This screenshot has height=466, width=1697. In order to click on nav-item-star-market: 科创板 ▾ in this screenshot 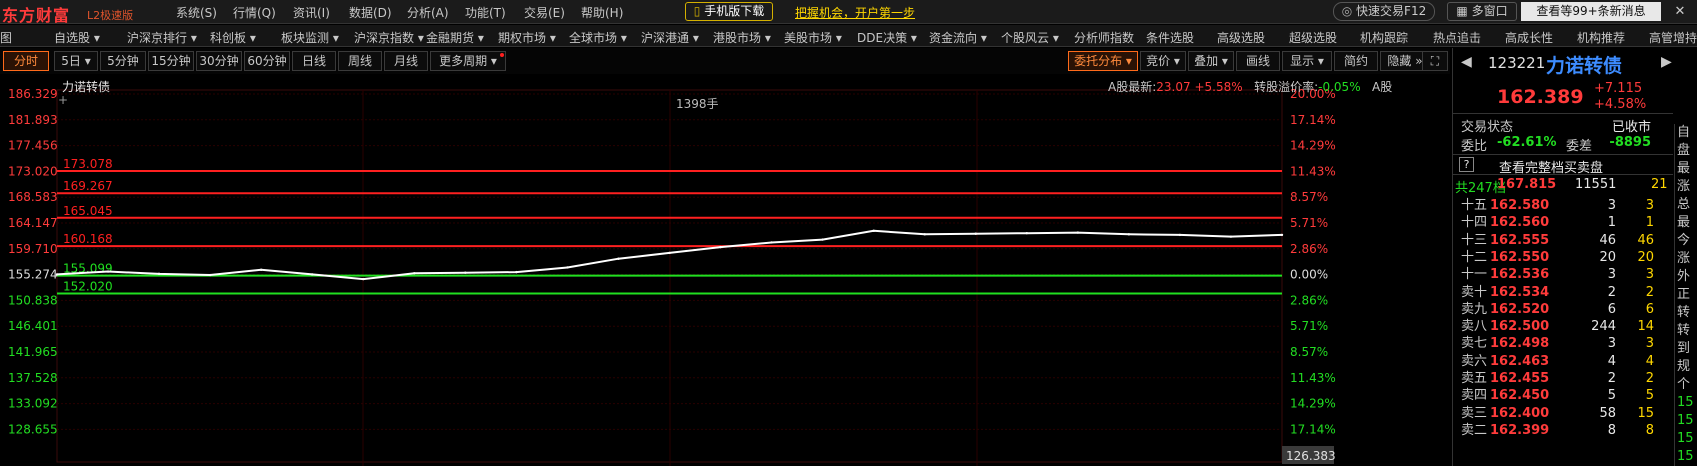, I will do `click(233, 37)`.